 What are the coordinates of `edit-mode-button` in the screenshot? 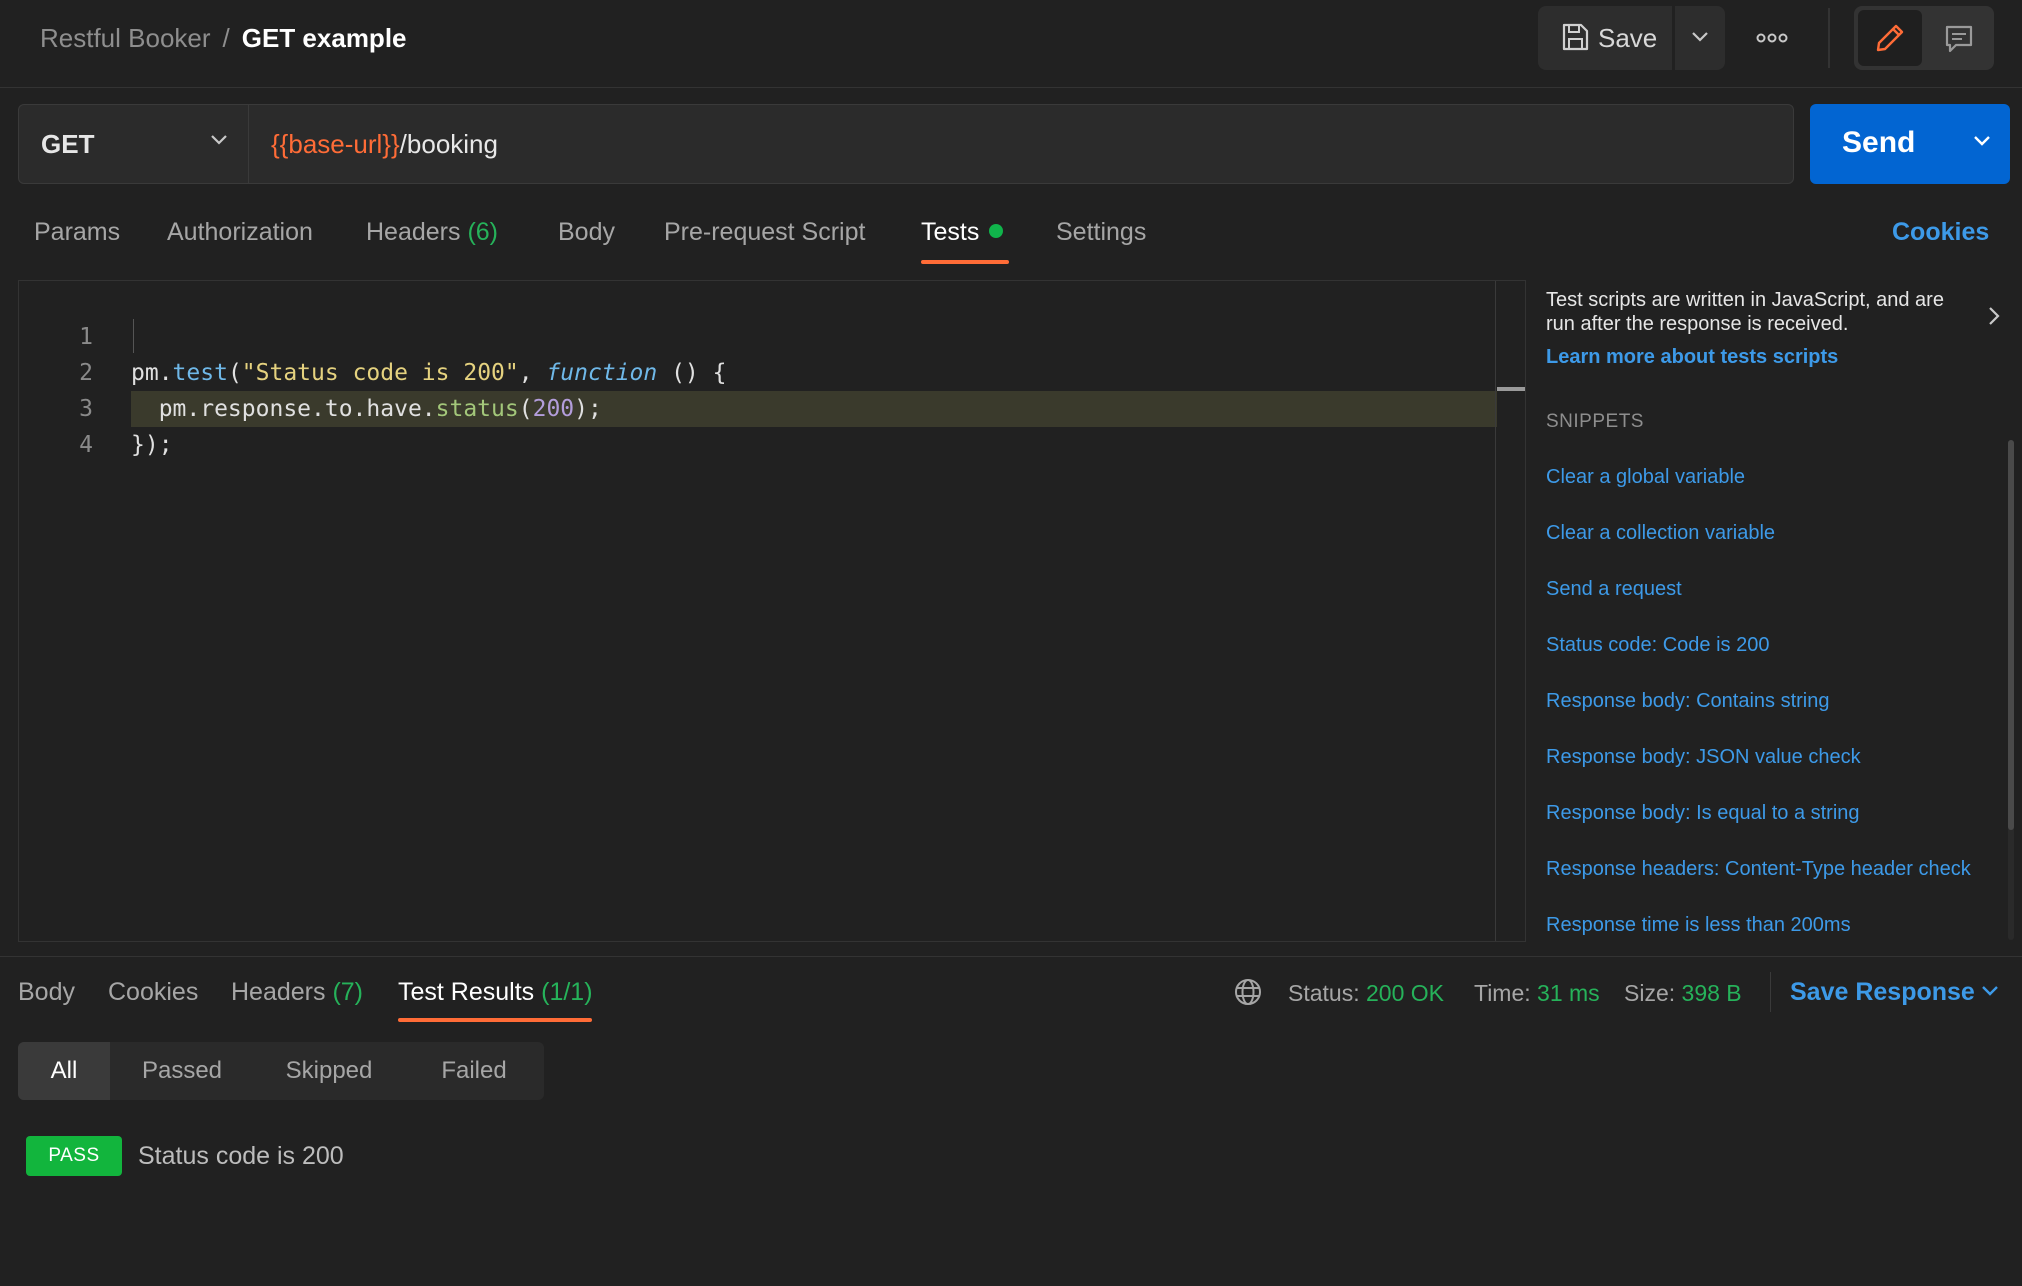 It's located at (1890, 38).